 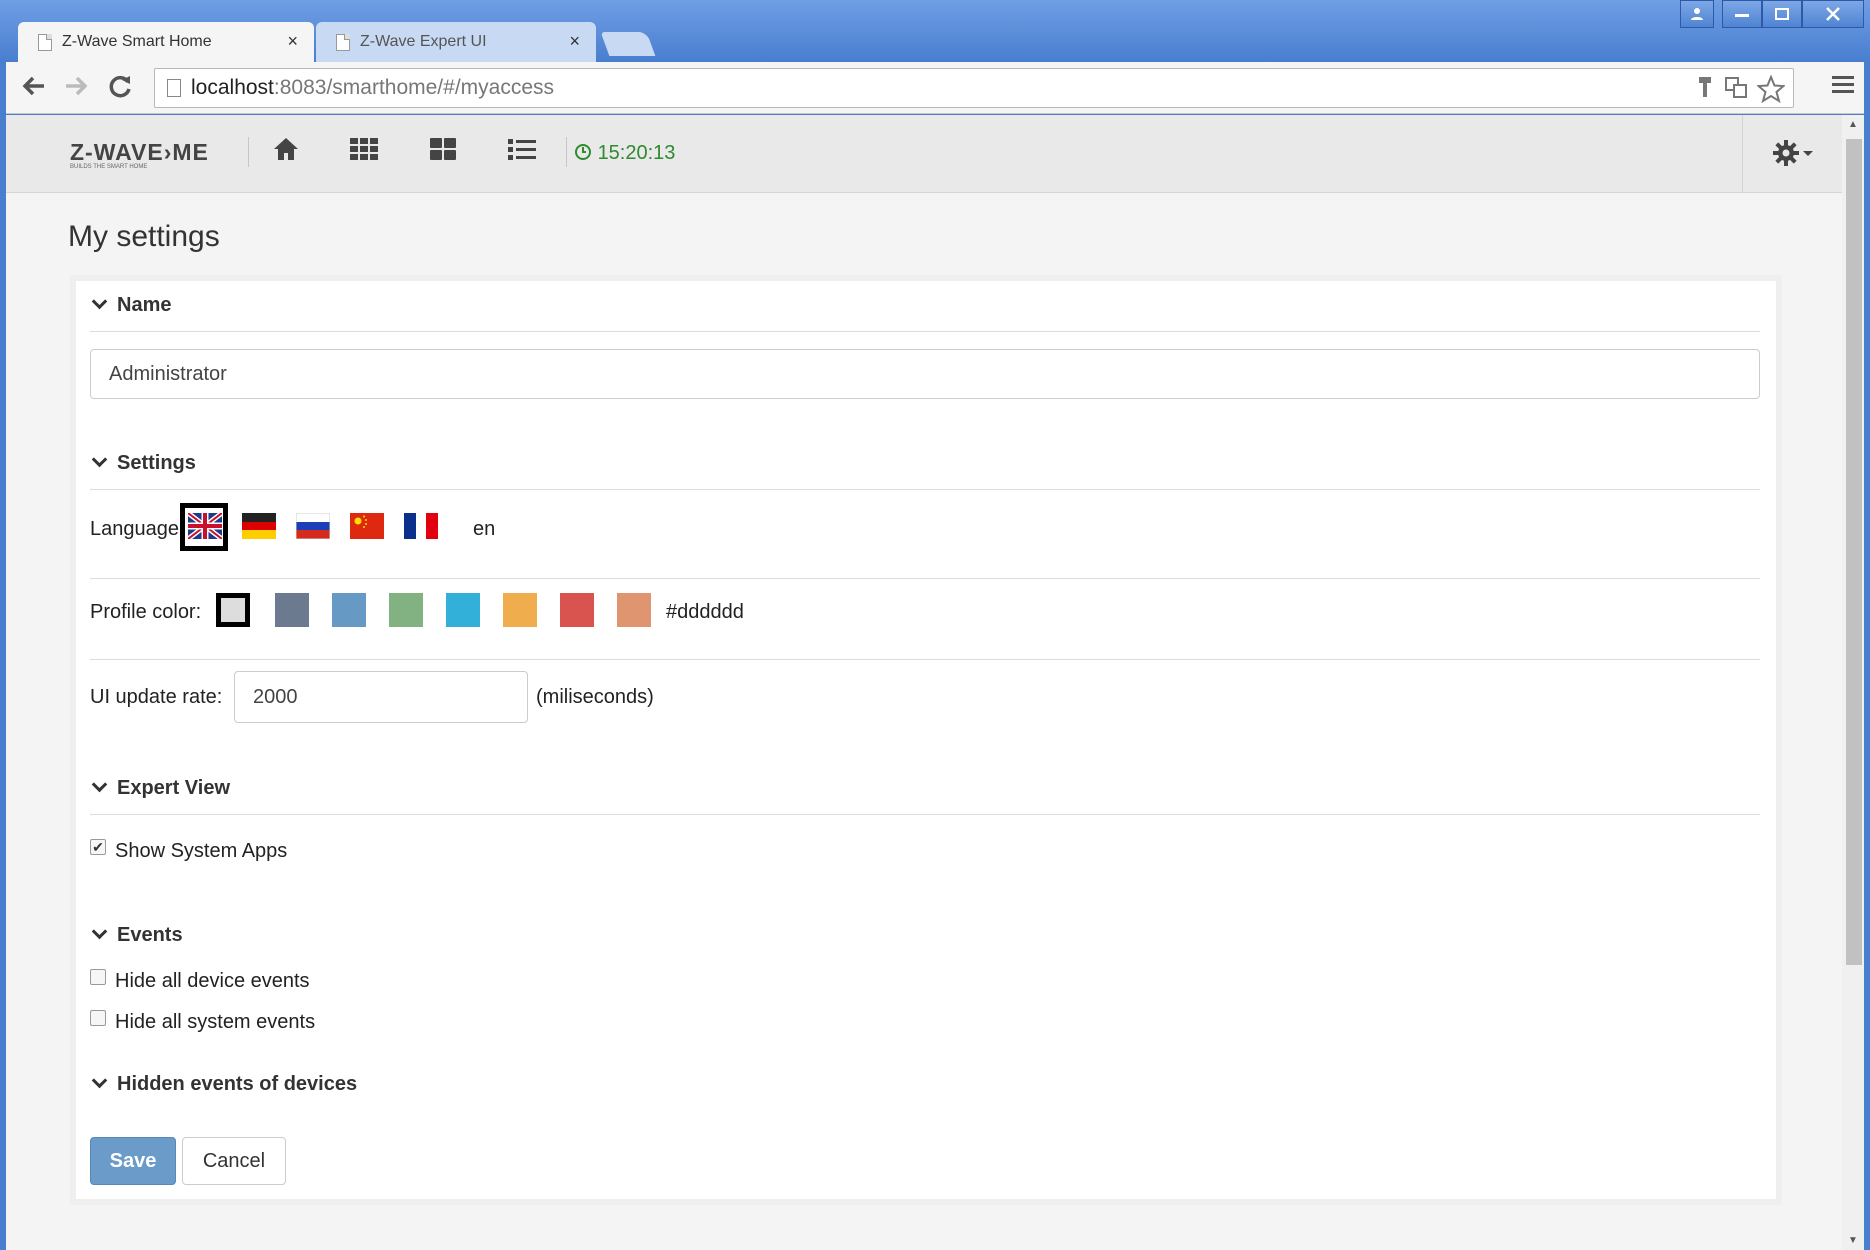 I want to click on section-expert-view-header: Expert View, so click(x=925, y=795).